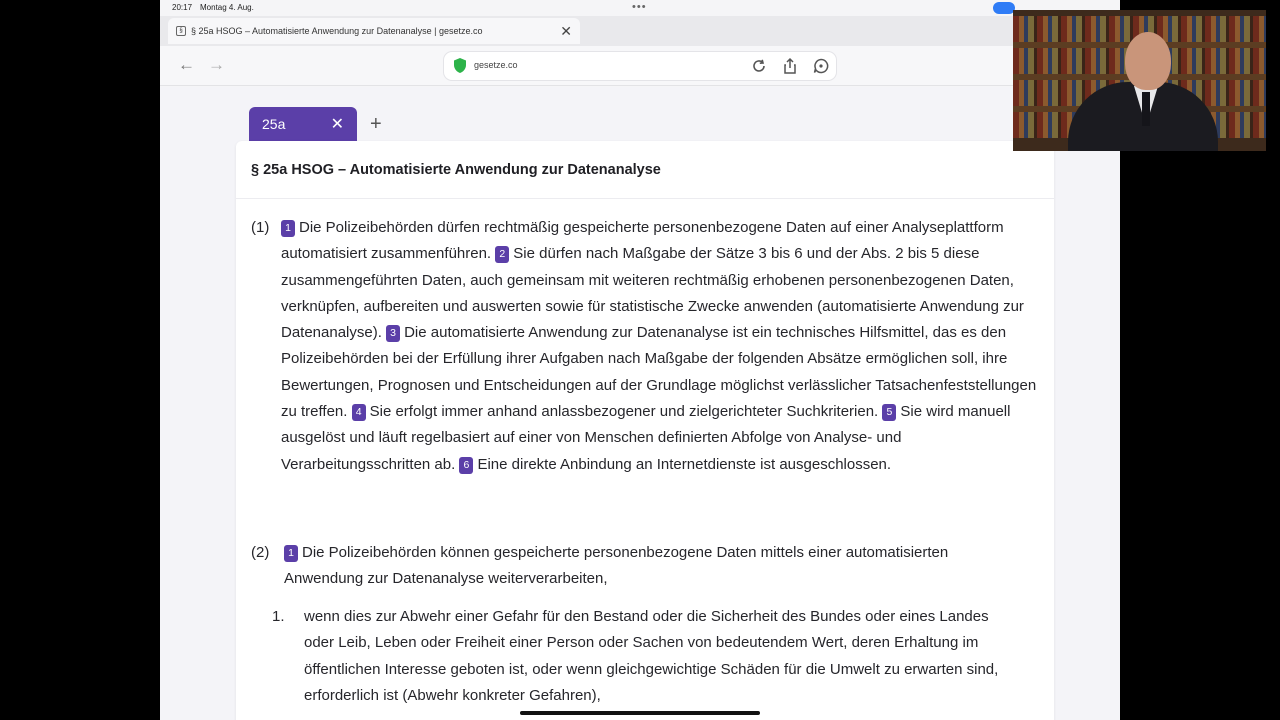 Image resolution: width=1280 pixels, height=720 pixels. What do you see at coordinates (466, 465) in the screenshot?
I see `sentence-number-badge: 6` at bounding box center [466, 465].